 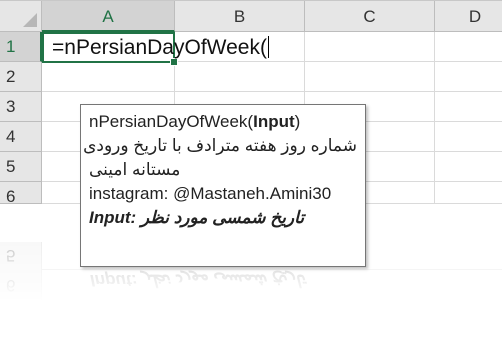 I want to click on argument-help: Input: تاریخ شمسی مورد نظر, so click(x=197, y=217).